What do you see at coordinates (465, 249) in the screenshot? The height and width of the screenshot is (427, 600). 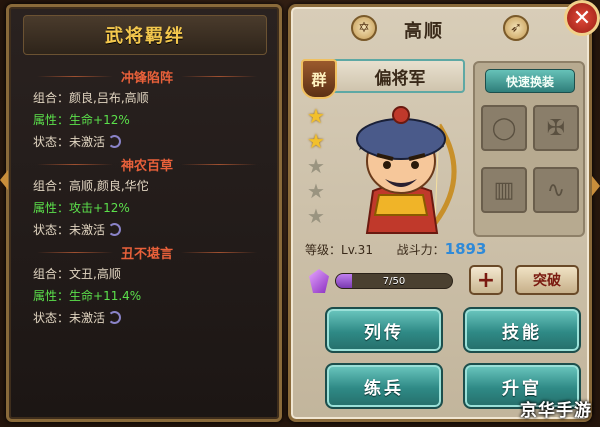 I see `power-value: 1893` at bounding box center [465, 249].